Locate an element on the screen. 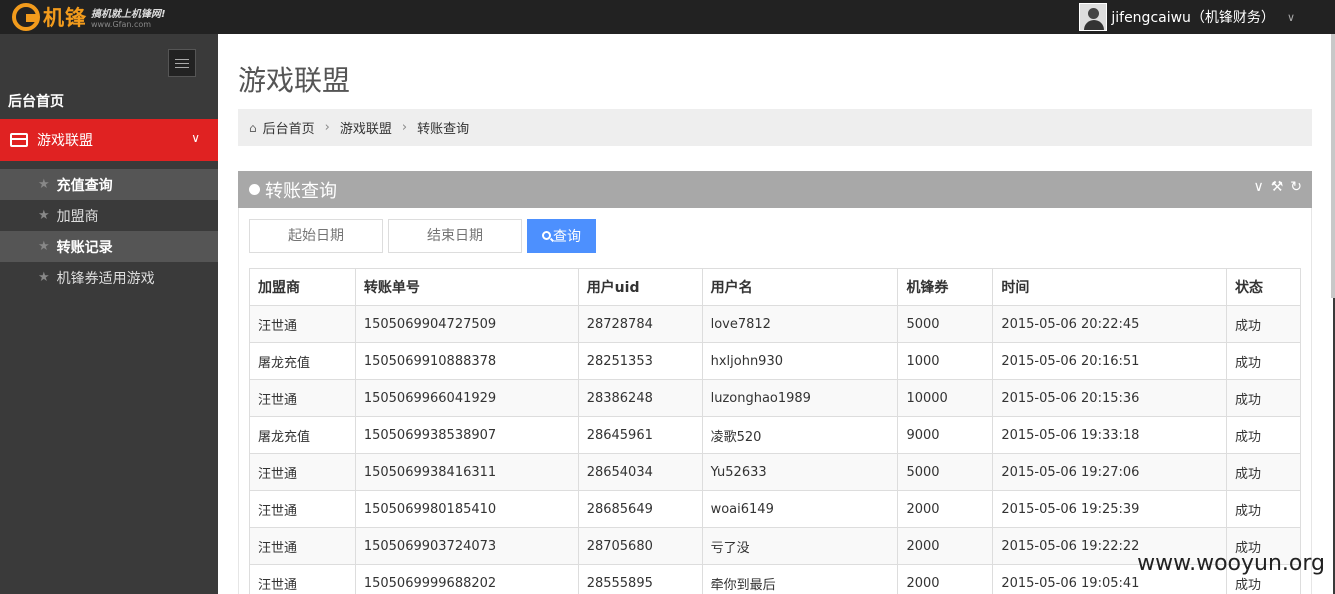 The image size is (1335, 594). avatar is located at coordinates (1093, 17).